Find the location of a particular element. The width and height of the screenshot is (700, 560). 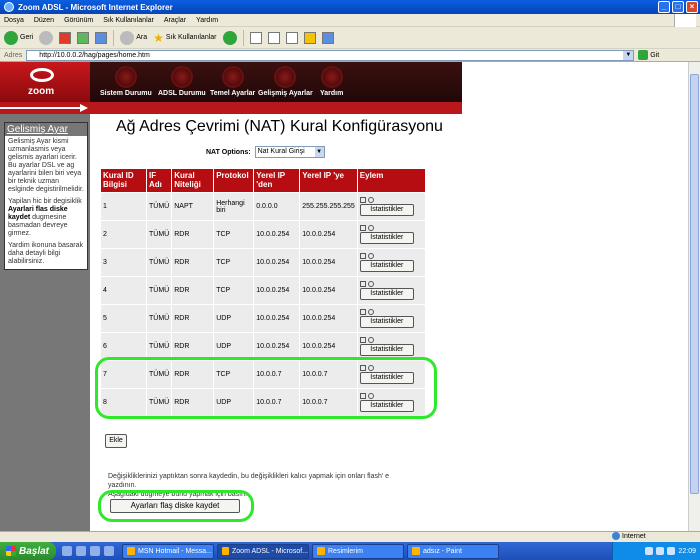

windows-logo-icon is located at coordinates (685, 20).